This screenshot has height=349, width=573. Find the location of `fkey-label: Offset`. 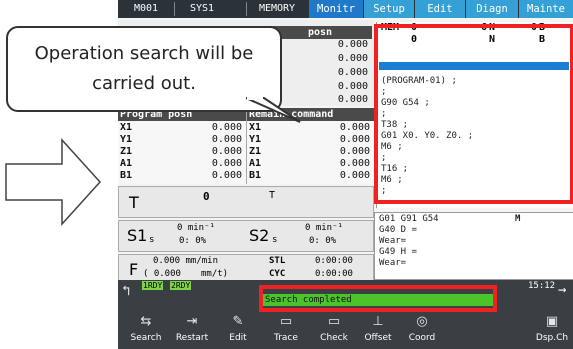

fkey-label: Offset is located at coordinates (378, 338).